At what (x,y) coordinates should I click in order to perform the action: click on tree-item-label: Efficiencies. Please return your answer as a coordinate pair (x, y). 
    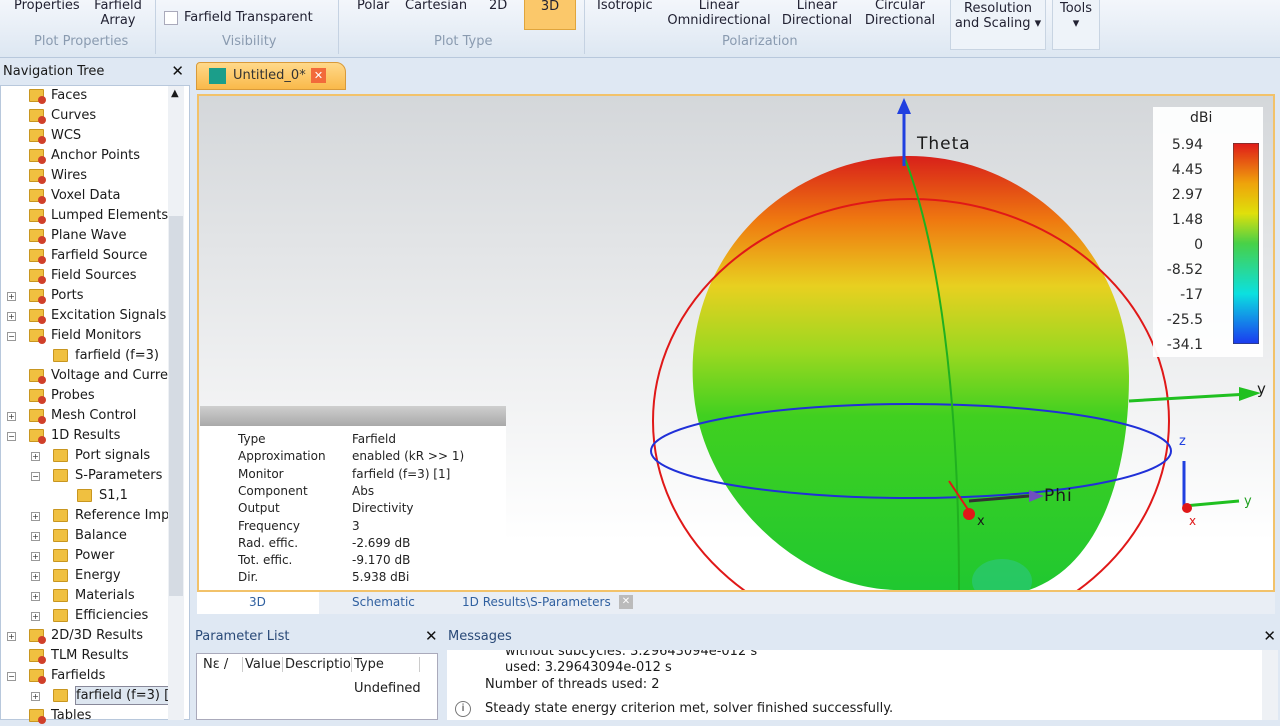
    Looking at the image, I should click on (112, 615).